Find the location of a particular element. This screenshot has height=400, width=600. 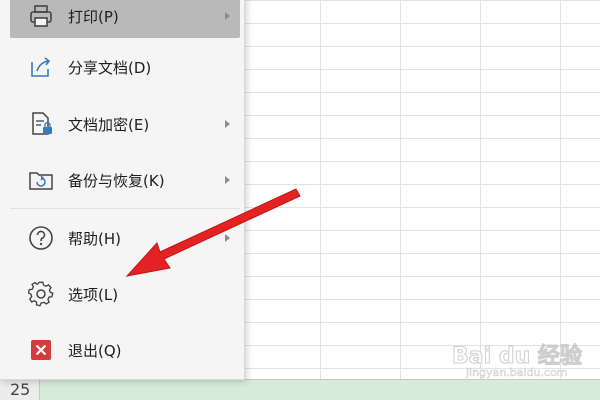

baidu-jingyan-watermark: Bai du 经验 jingyan.baidu.com is located at coordinates (526, 363).